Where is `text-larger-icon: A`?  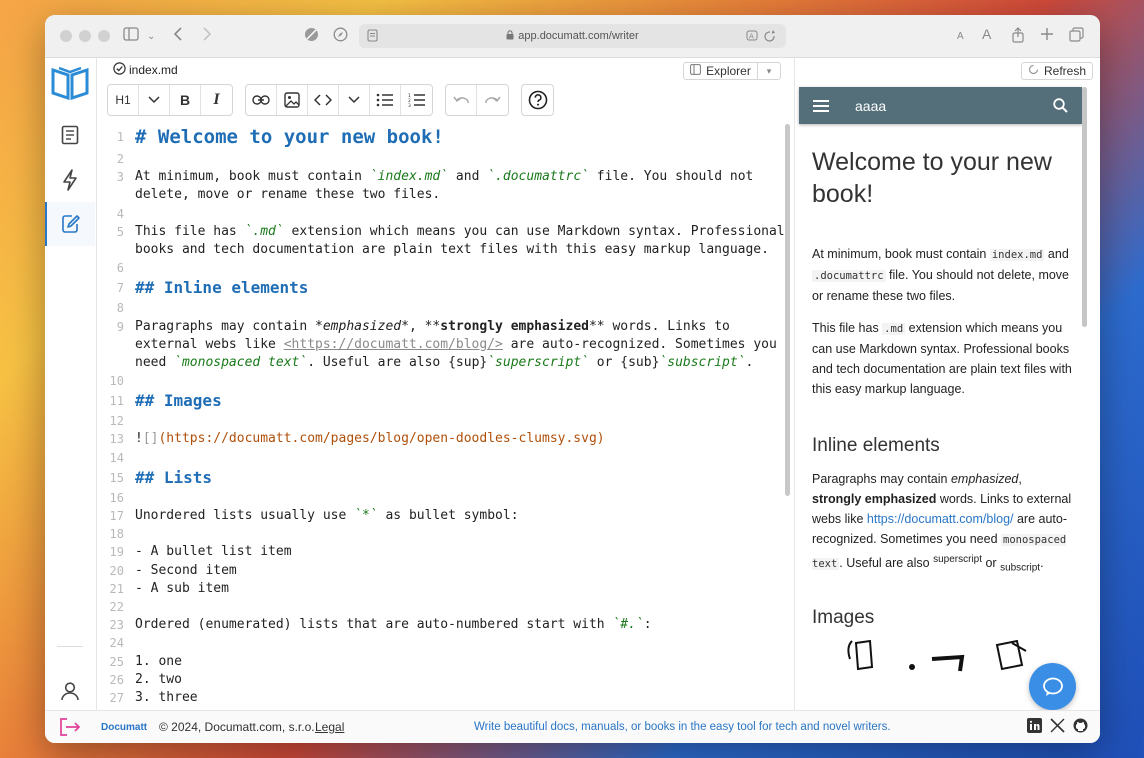
text-larger-icon: A is located at coordinates (986, 34).